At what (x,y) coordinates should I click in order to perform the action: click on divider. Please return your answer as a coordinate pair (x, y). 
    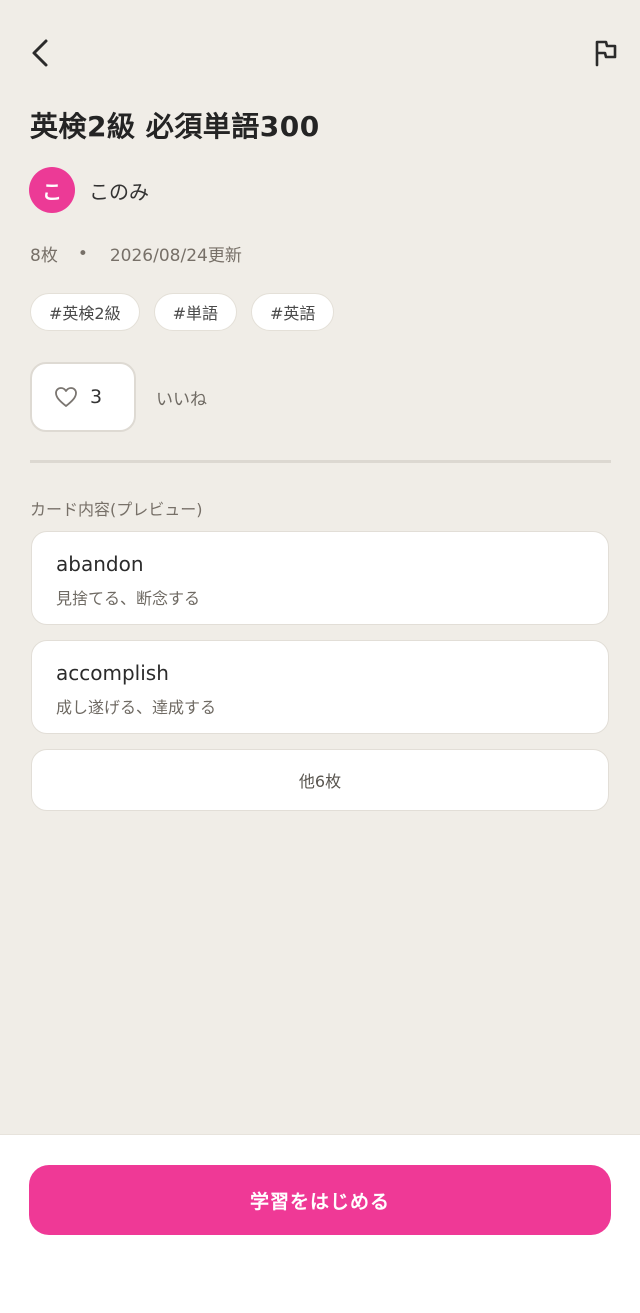
    Looking at the image, I should click on (320, 461).